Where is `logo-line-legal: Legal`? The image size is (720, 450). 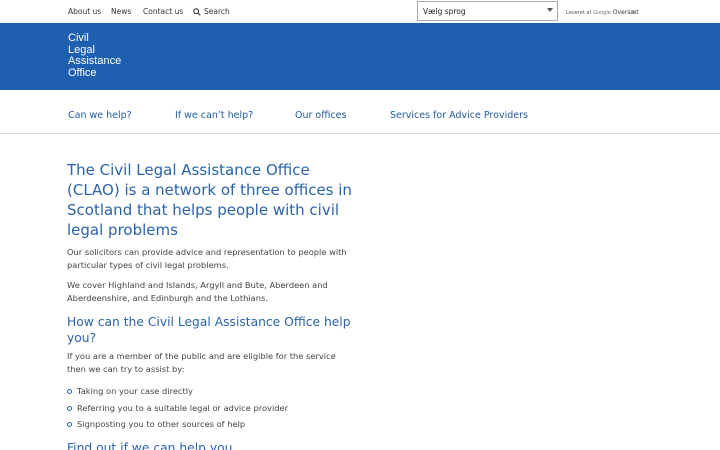
logo-line-legal: Legal is located at coordinates (81, 50).